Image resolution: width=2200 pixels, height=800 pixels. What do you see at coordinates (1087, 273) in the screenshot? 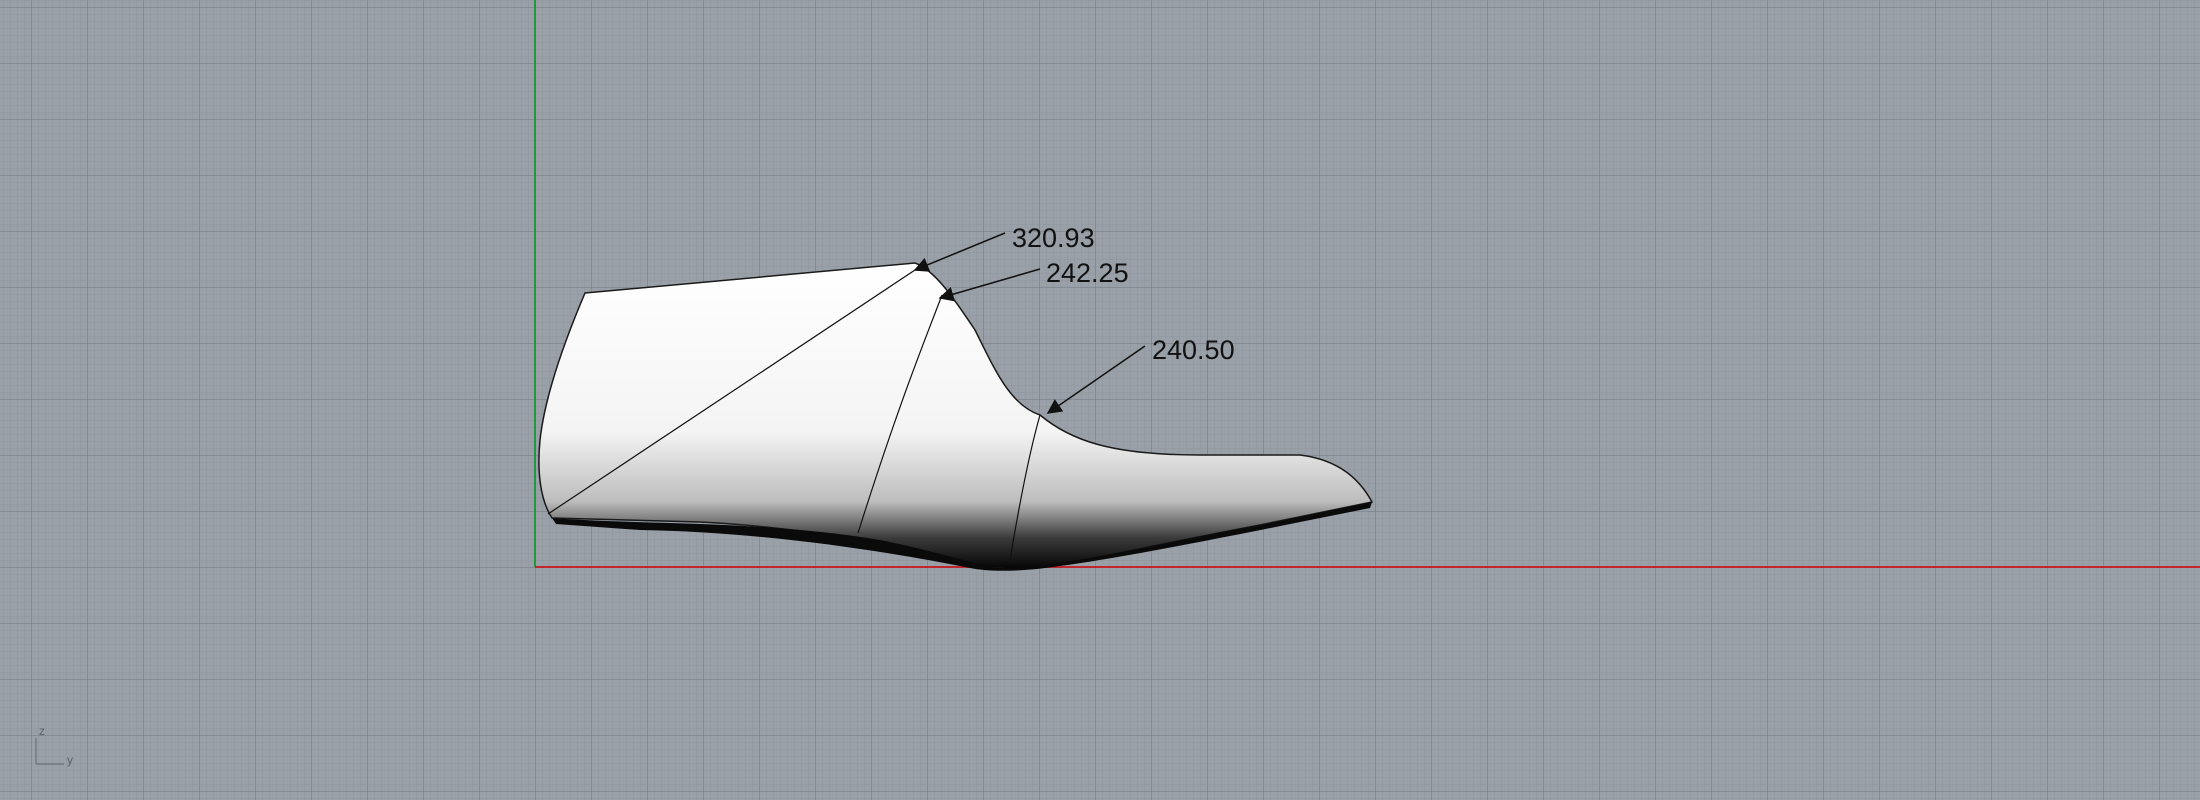
I see `dimension-label-2: 242.25` at bounding box center [1087, 273].